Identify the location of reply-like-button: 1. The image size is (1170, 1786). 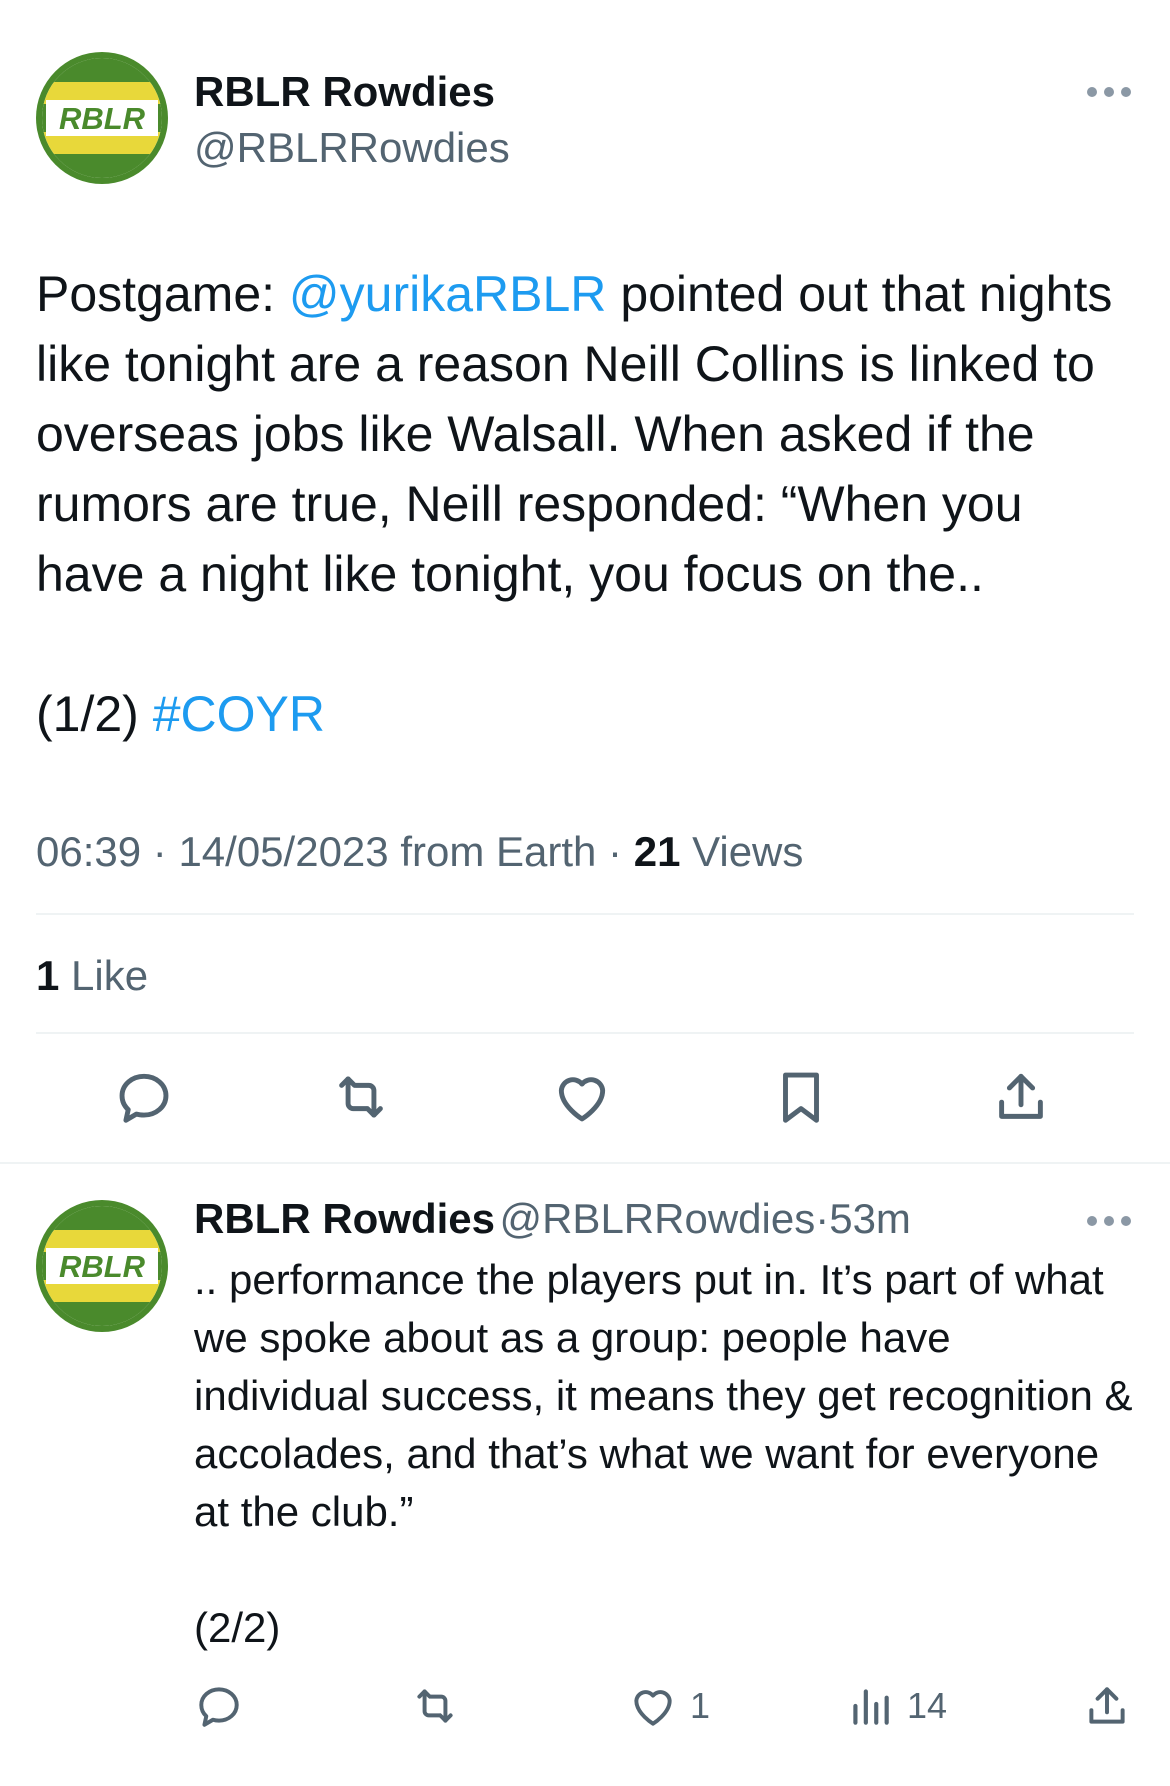
(669, 1706).